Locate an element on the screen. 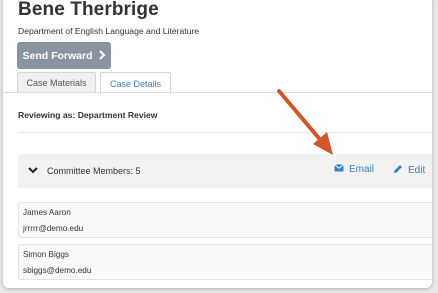 The width and height of the screenshot is (438, 293). section-divider is located at coordinates (225, 132).